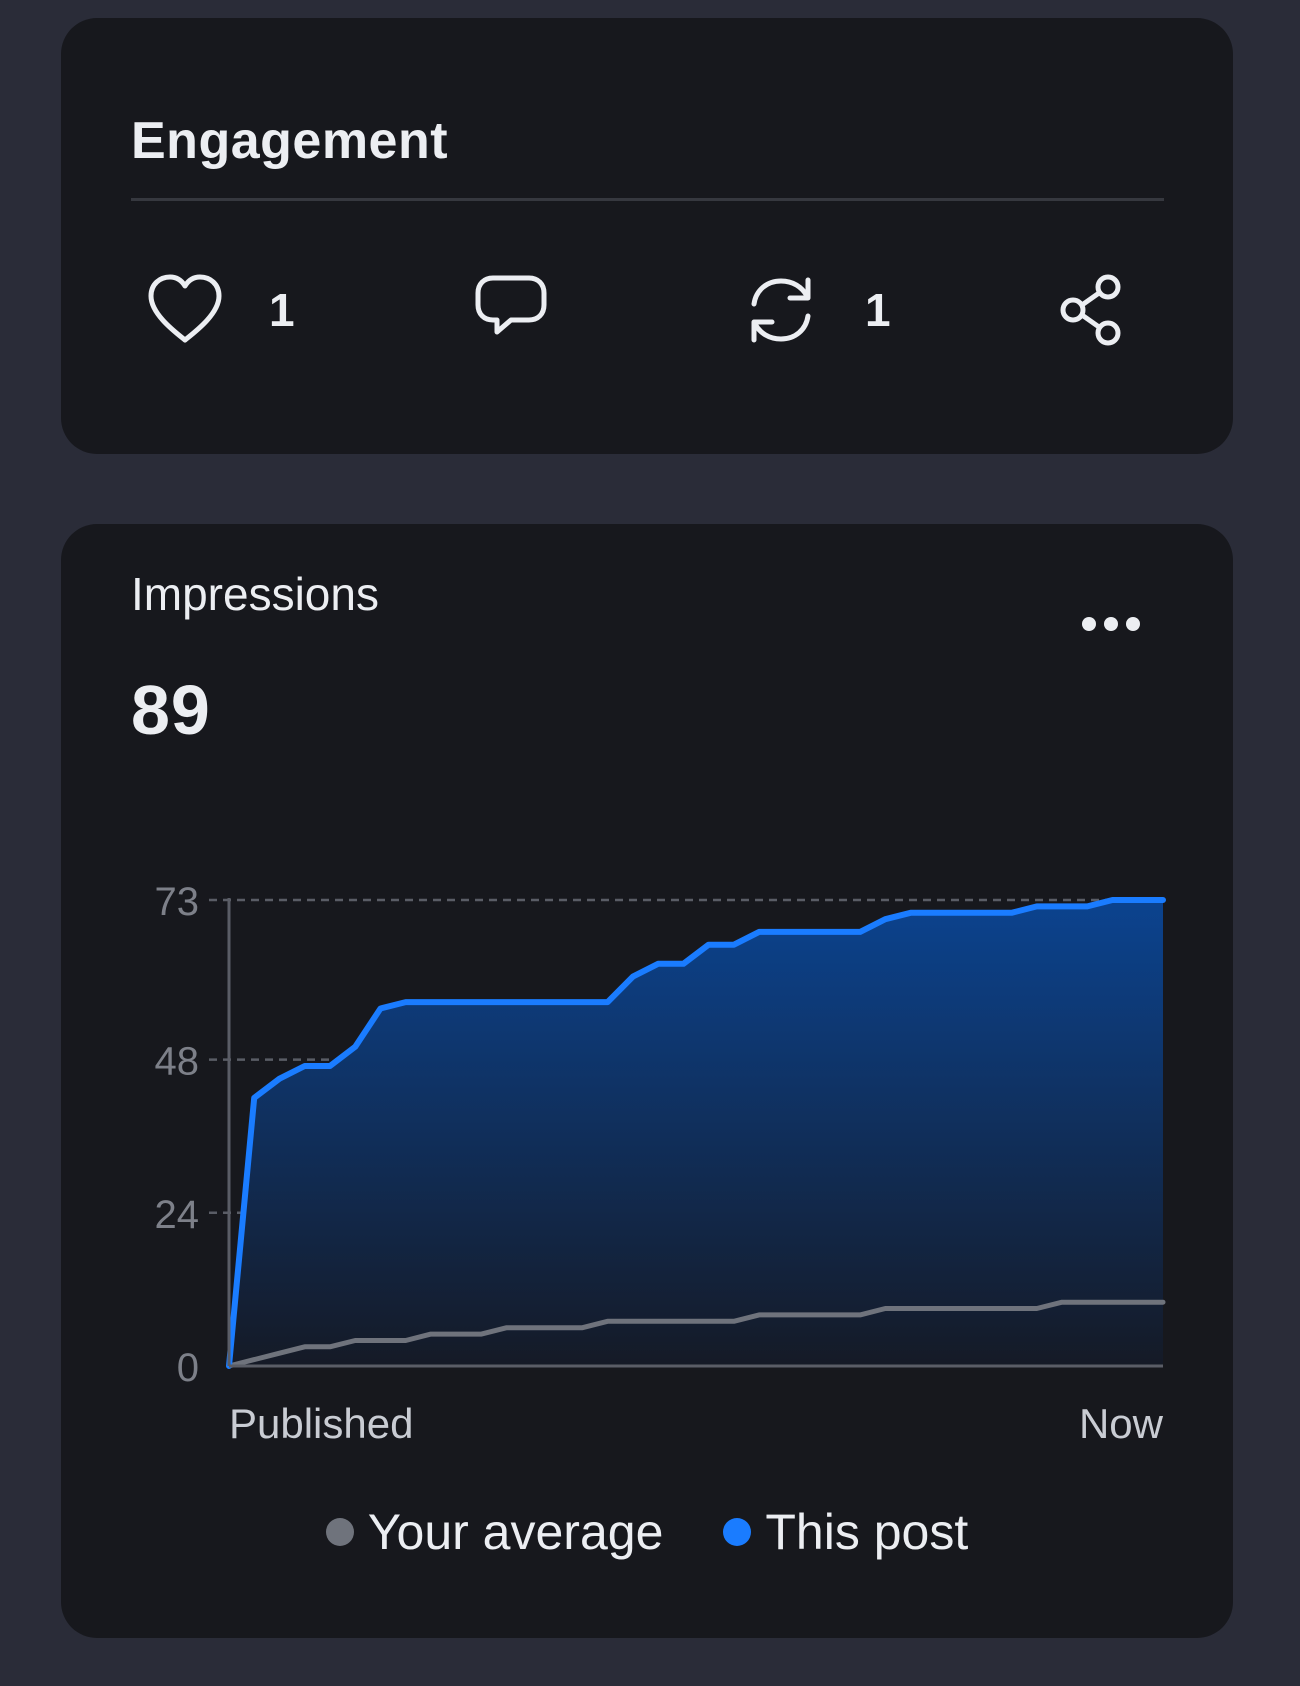 The width and height of the screenshot is (1300, 1686). I want to click on repost-button: 1, so click(816, 310).